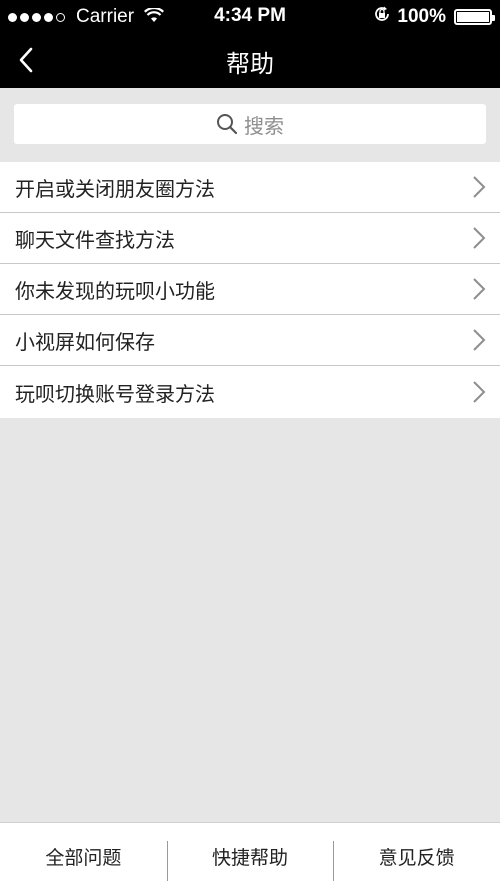 The height and width of the screenshot is (889, 500). I want to click on battery-fill, so click(473, 17).